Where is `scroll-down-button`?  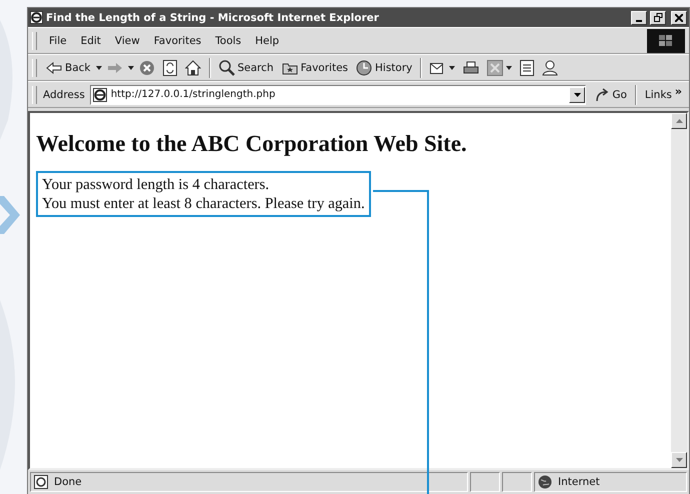
scroll-down-button is located at coordinates (679, 460).